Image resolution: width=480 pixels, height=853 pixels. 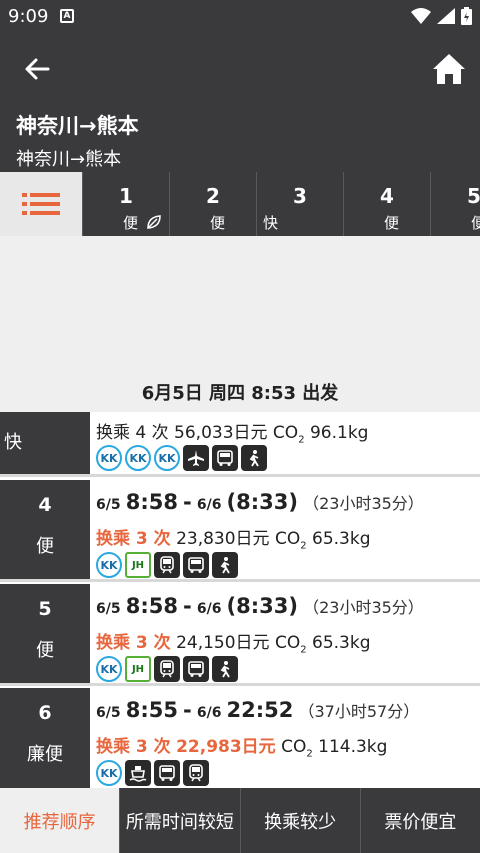 I want to click on result-number: 5, so click(x=45, y=609).